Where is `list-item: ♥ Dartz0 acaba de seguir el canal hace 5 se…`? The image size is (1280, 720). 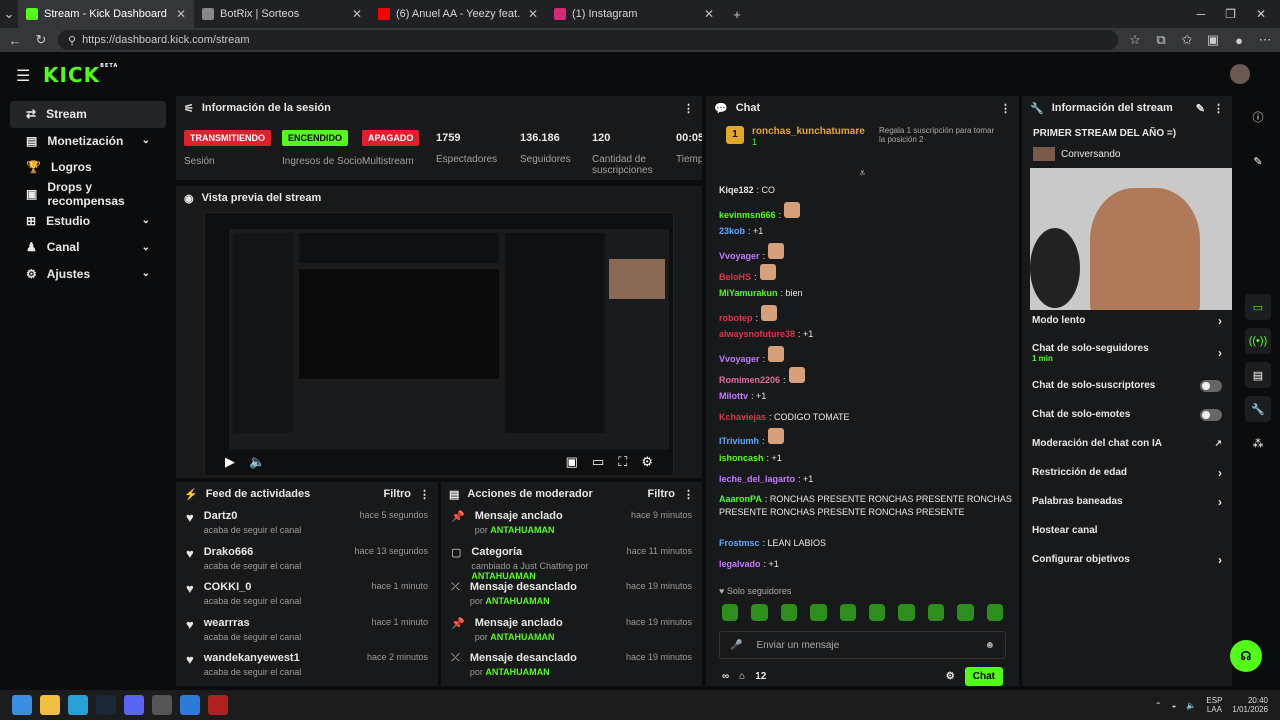
list-item: ♥ Dartz0 acaba de seguir el canal hace 5 se… is located at coordinates (307, 524).